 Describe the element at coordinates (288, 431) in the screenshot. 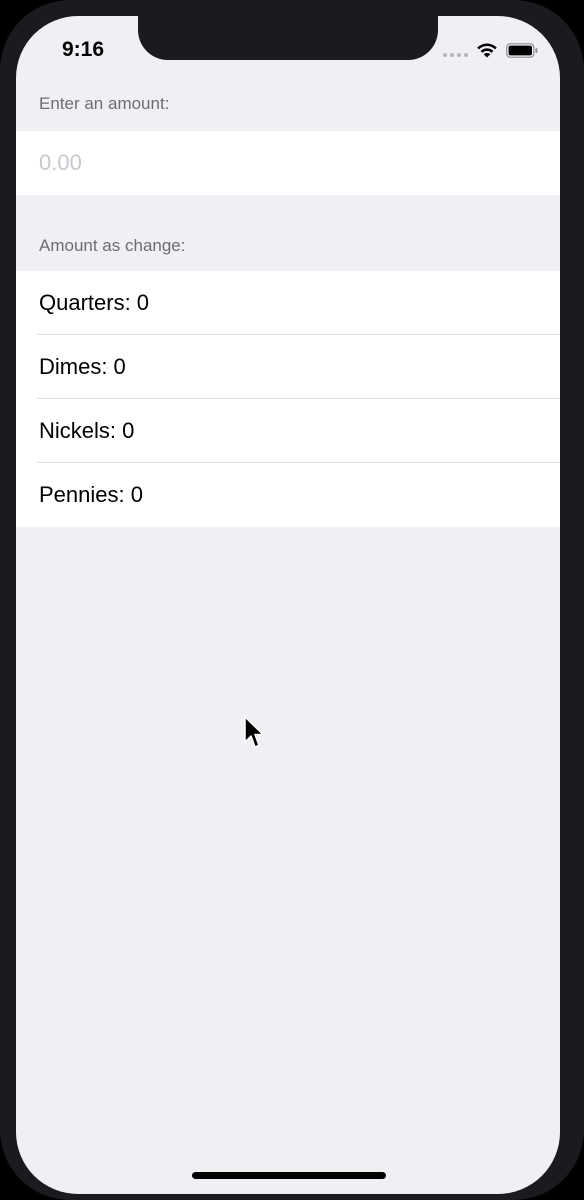

I see `nickels-row: Nickels: 0` at that location.